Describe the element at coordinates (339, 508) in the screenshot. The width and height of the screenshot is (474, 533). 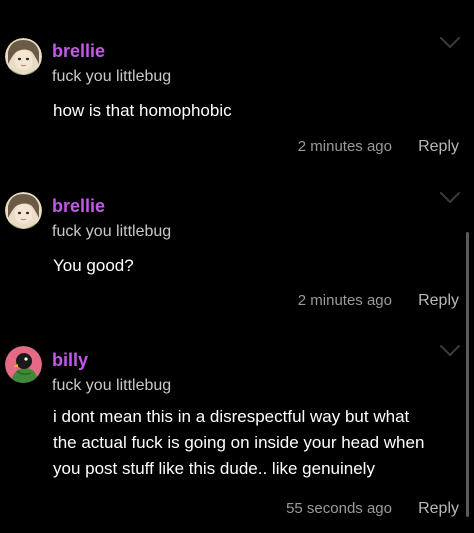
I see `comment-timestamp: 55 seconds ago` at that location.